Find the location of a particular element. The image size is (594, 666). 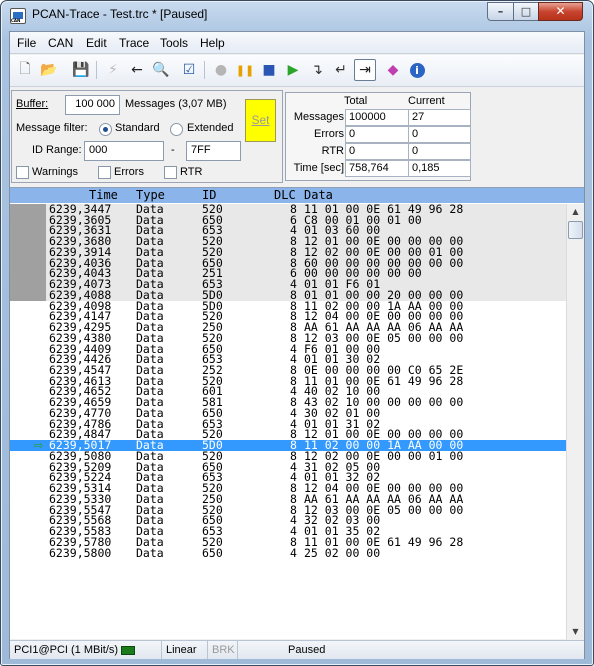

stats-total-value: 758,764 is located at coordinates (377, 168).